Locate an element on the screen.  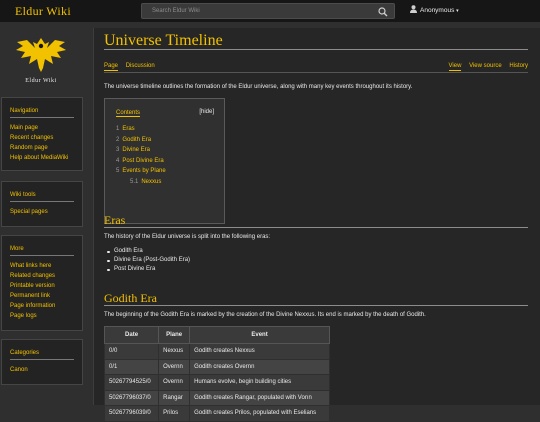
panel-title: Navigation is located at coordinates (24, 111).